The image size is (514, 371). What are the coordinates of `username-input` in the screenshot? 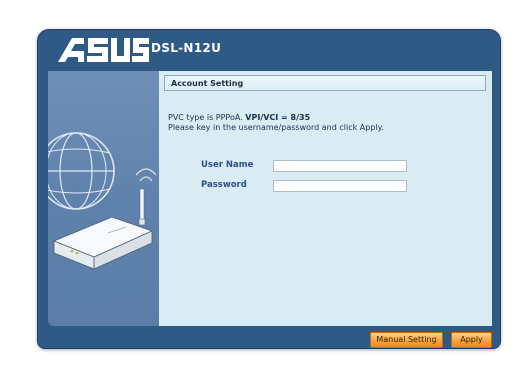 It's located at (340, 166).